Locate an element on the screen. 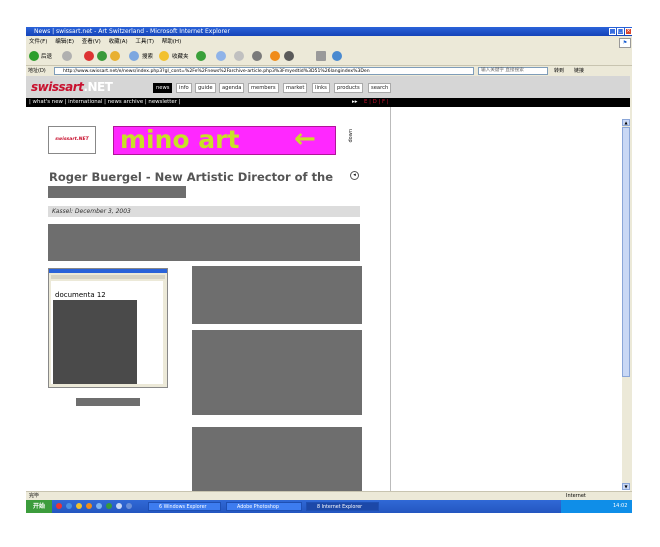  down-label: down is located at coordinates (351, 136).